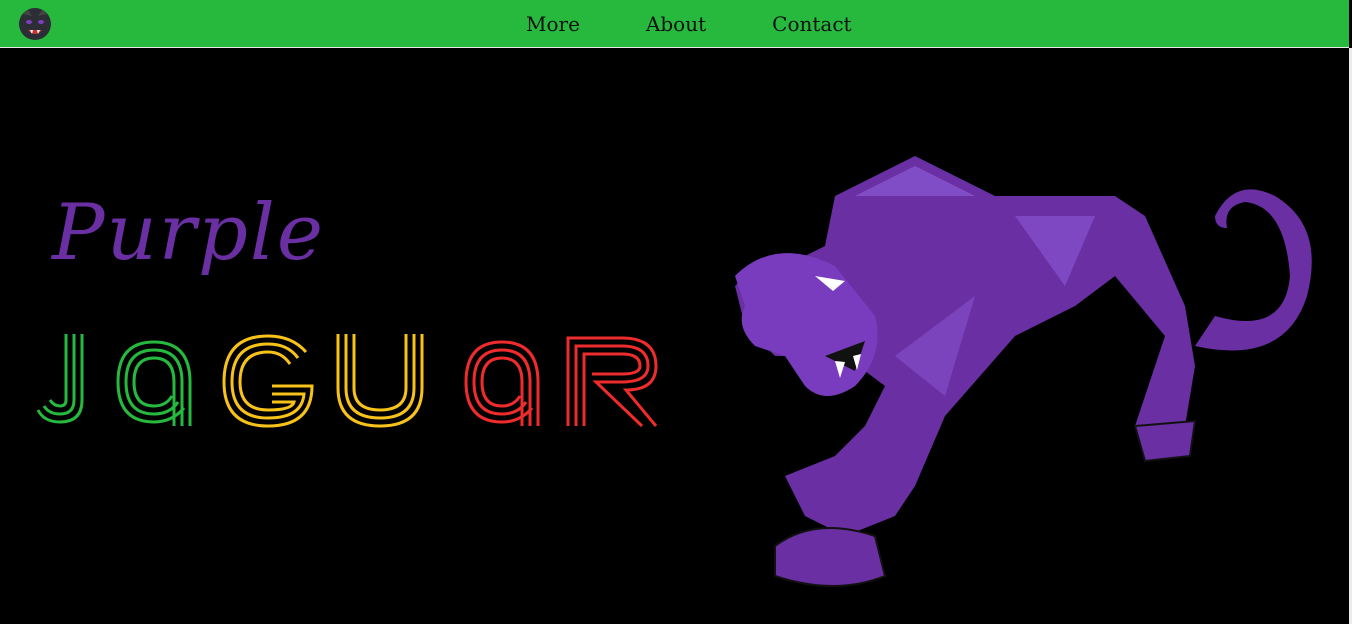 This screenshot has width=1352, height=624. Describe the element at coordinates (154, 383) in the screenshot. I see `jaguar-letter-a1` at that location.